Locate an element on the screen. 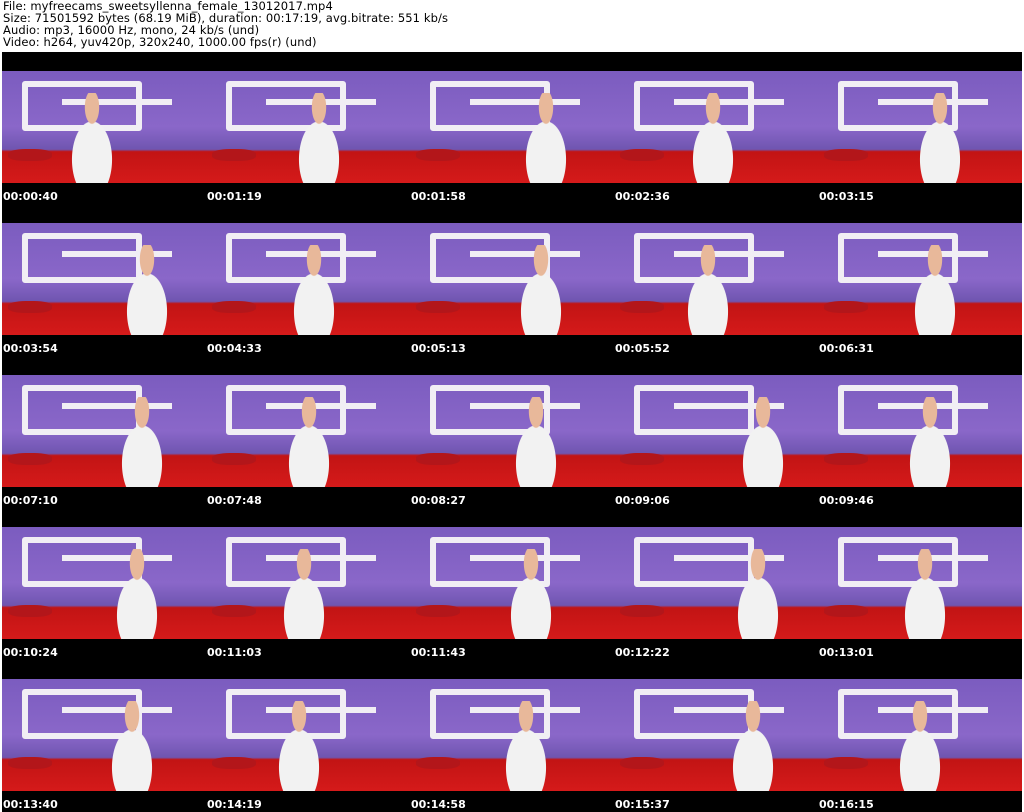 The width and height of the screenshot is (1024, 812). timestamp-label: 00:01:19 is located at coordinates (234, 196).